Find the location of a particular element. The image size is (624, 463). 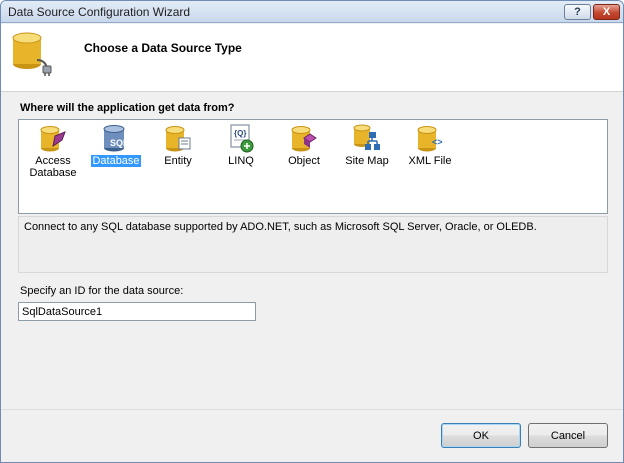

source-item-label: Access Database is located at coordinates (53, 167).